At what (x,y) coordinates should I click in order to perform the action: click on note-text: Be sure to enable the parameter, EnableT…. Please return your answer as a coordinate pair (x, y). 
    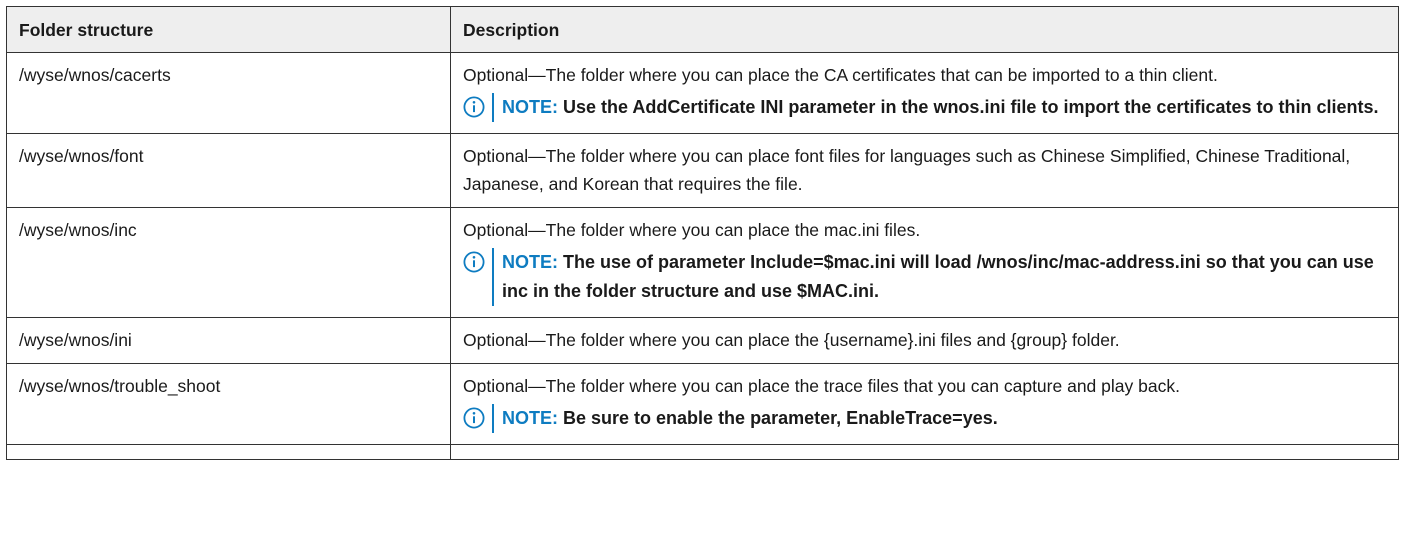
    Looking at the image, I should click on (780, 418).